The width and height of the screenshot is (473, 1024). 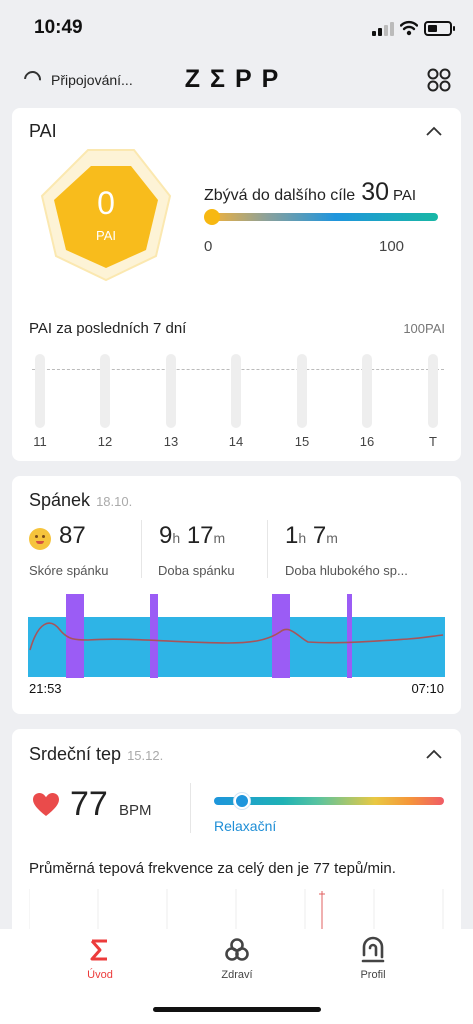 I want to click on pai-card-title: PAI, so click(x=43, y=131).